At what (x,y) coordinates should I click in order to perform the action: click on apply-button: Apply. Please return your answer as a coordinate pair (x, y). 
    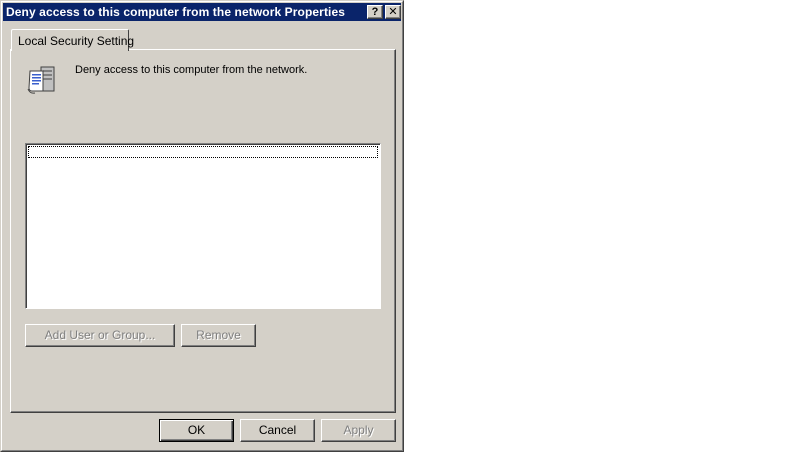
    Looking at the image, I should click on (358, 430).